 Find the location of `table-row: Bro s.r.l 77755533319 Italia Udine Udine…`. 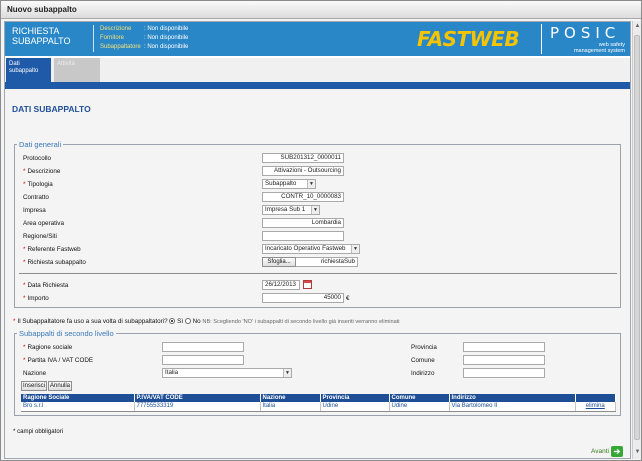

table-row: Bro s.r.l 77755533319 Italia Udine Udine… is located at coordinates (318, 407).